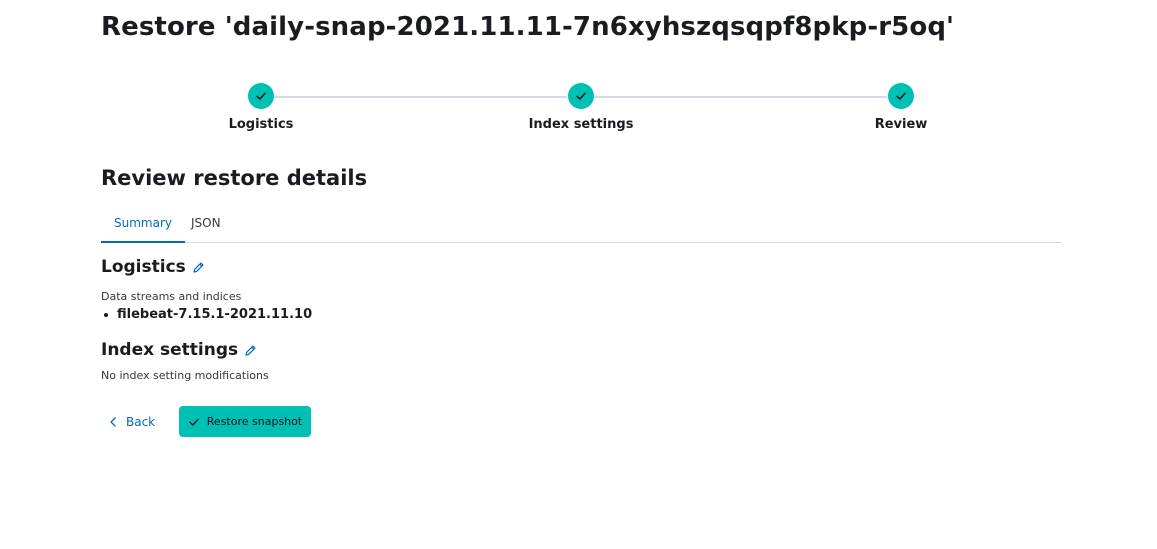  I want to click on step-label: Review, so click(901, 124).